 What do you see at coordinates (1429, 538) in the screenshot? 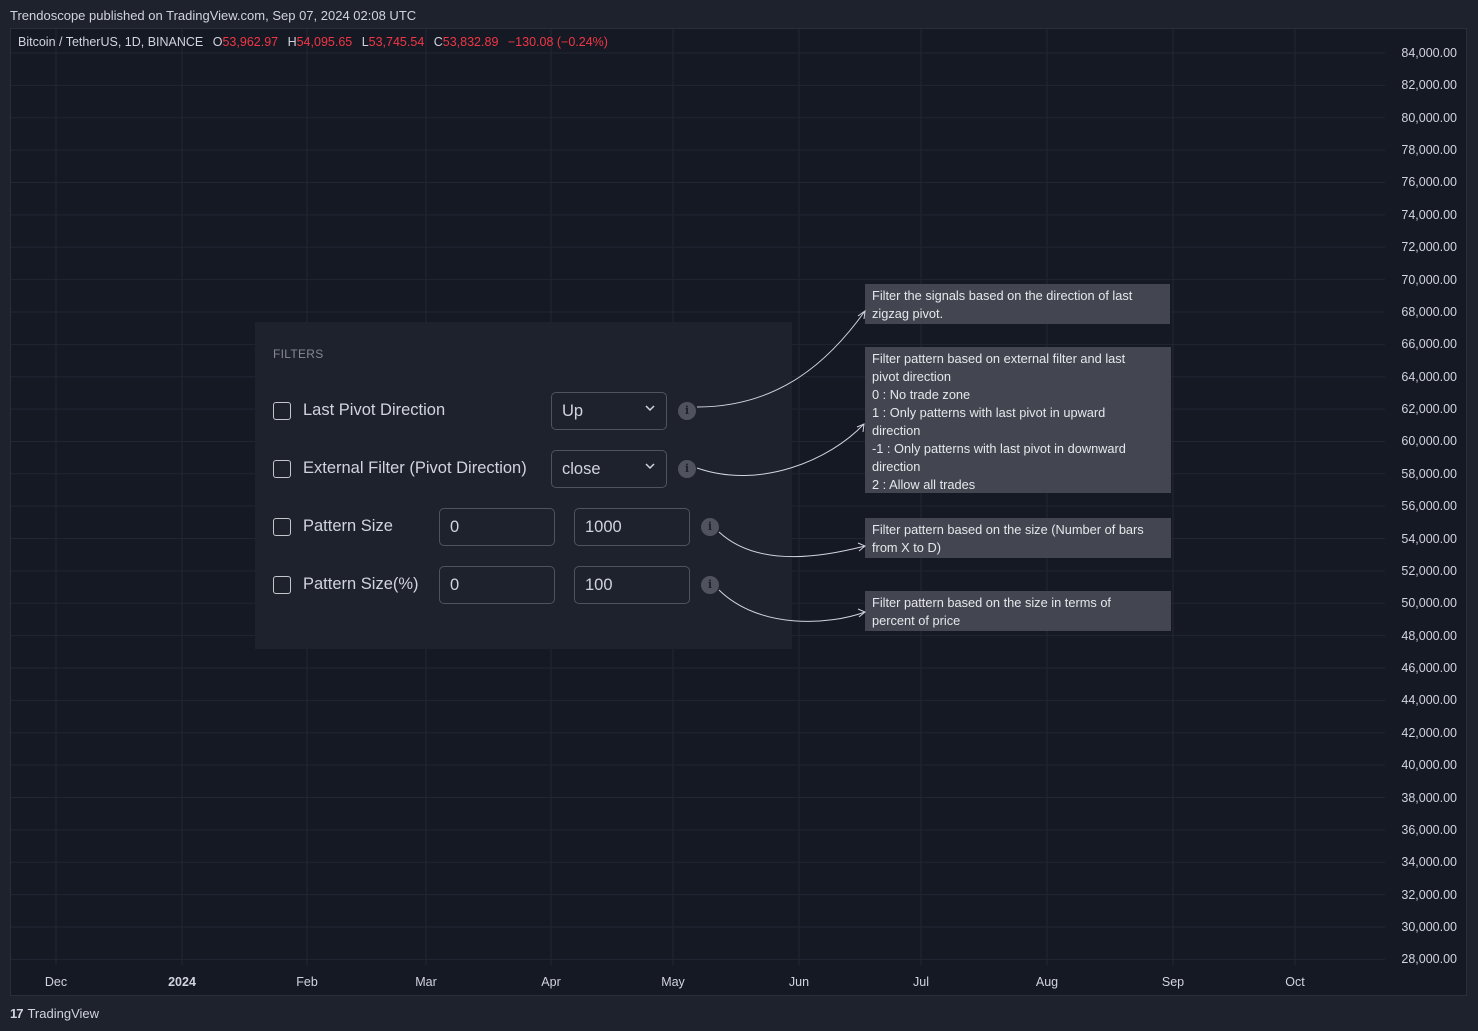
I see `price-axis-label: 54,000.00` at bounding box center [1429, 538].